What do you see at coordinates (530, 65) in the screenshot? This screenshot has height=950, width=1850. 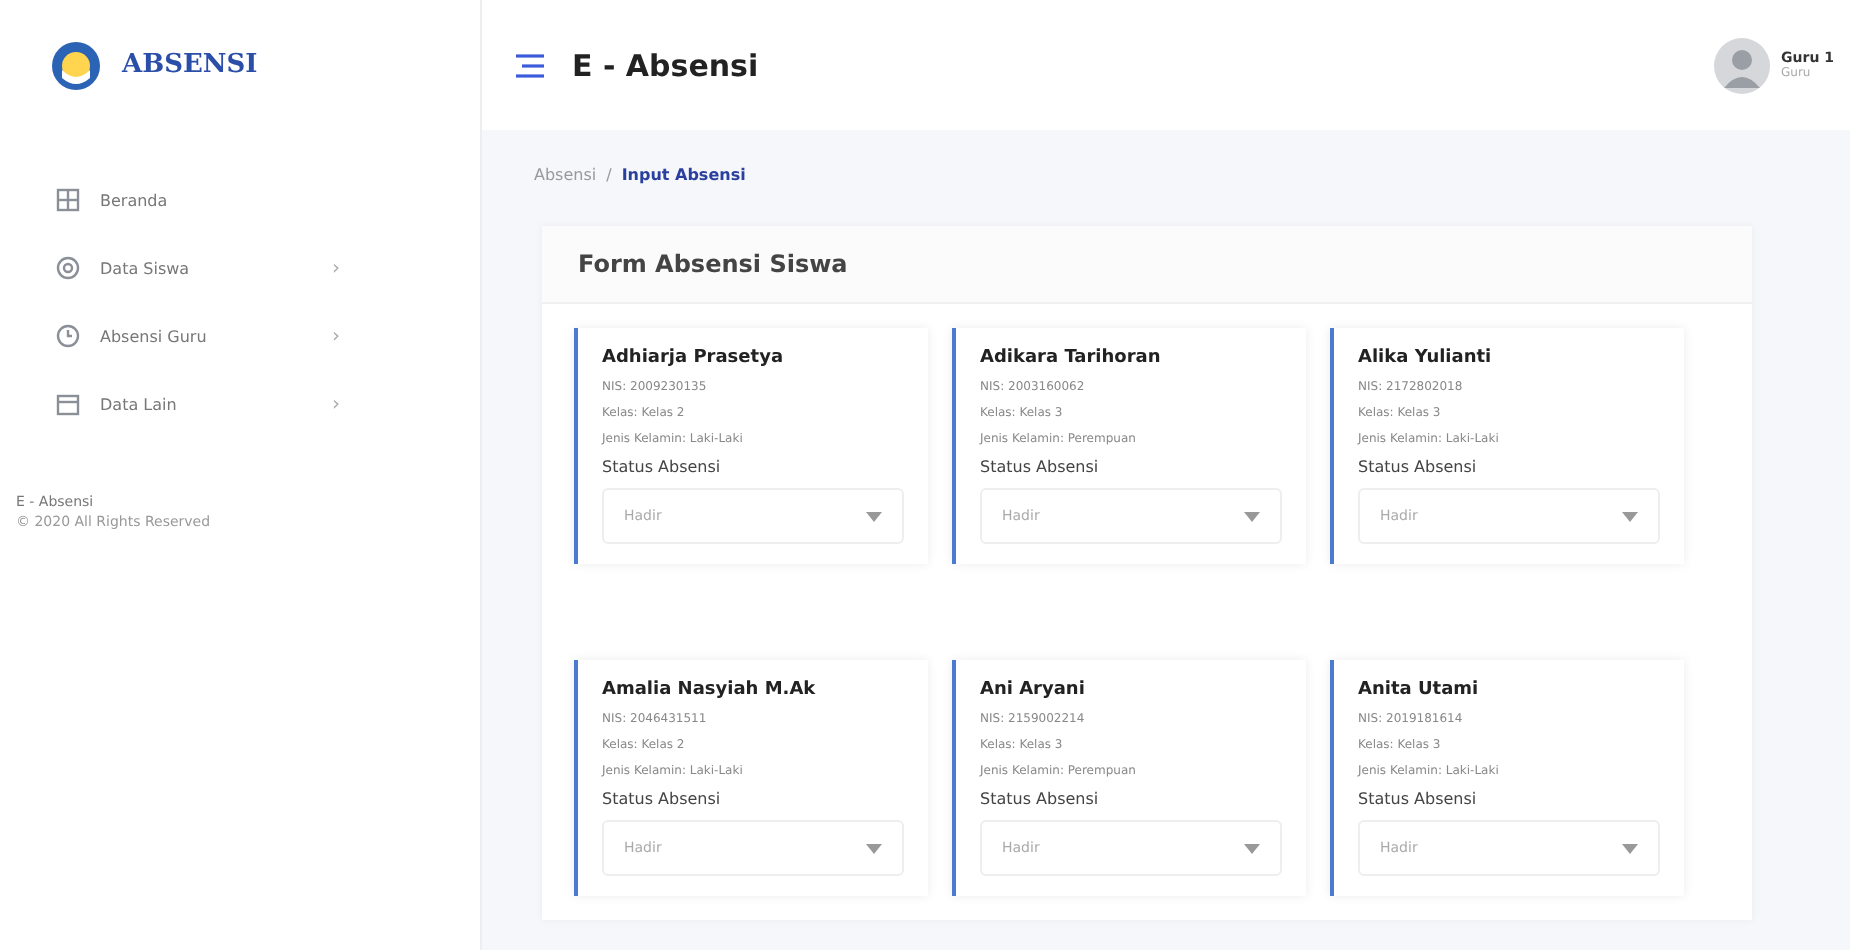 I see `menu-icon` at bounding box center [530, 65].